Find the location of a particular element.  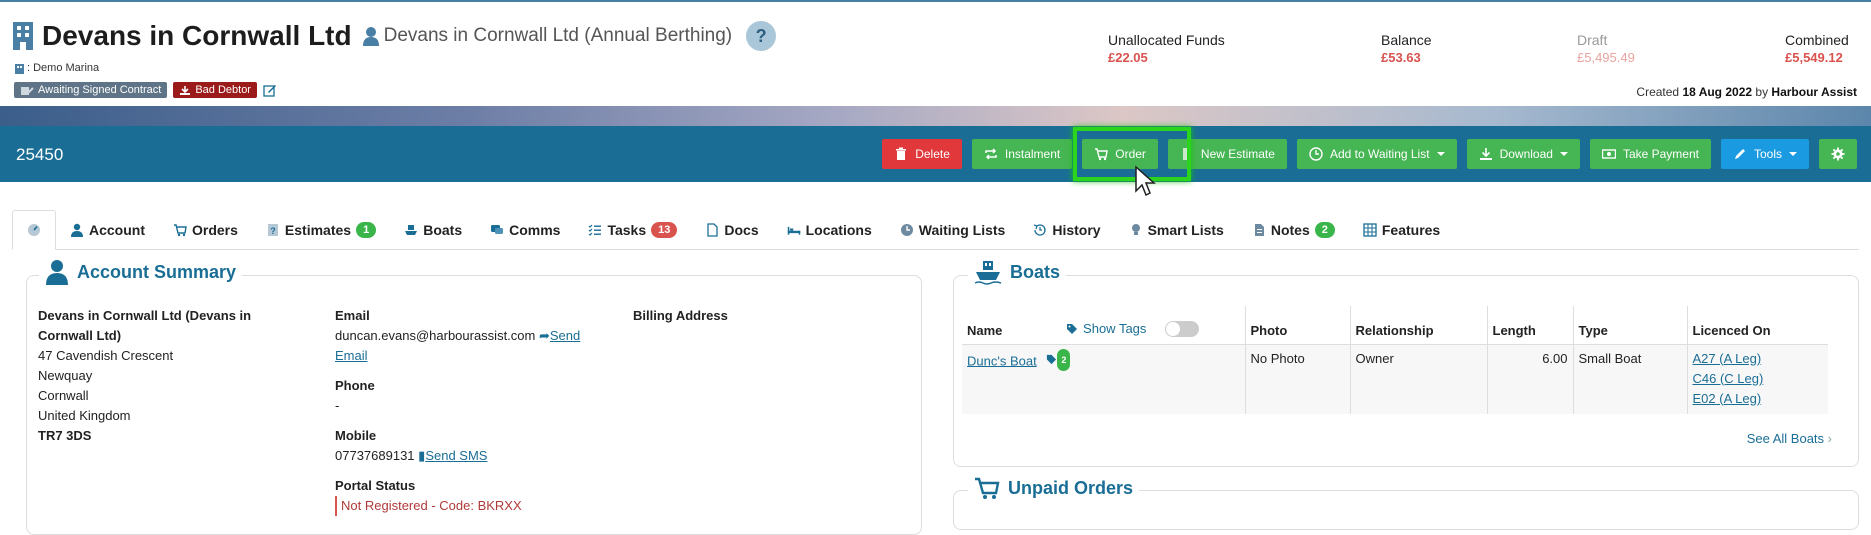

tab-comms: Comms is located at coordinates (525, 230).